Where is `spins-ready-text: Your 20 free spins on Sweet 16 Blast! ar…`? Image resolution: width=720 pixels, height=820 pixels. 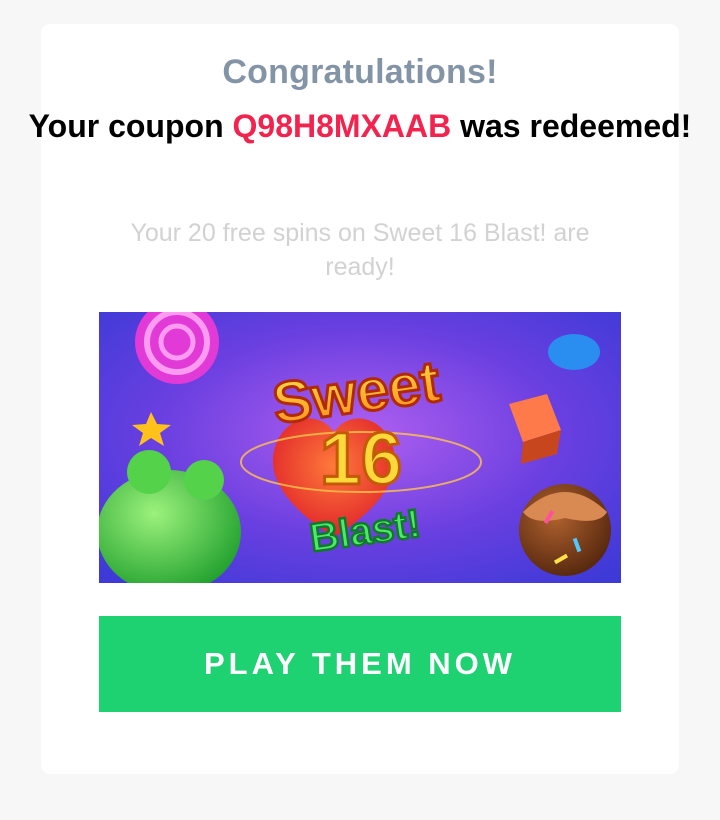 spins-ready-text: Your 20 free spins on Sweet 16 Blast! ar… is located at coordinates (360, 250).